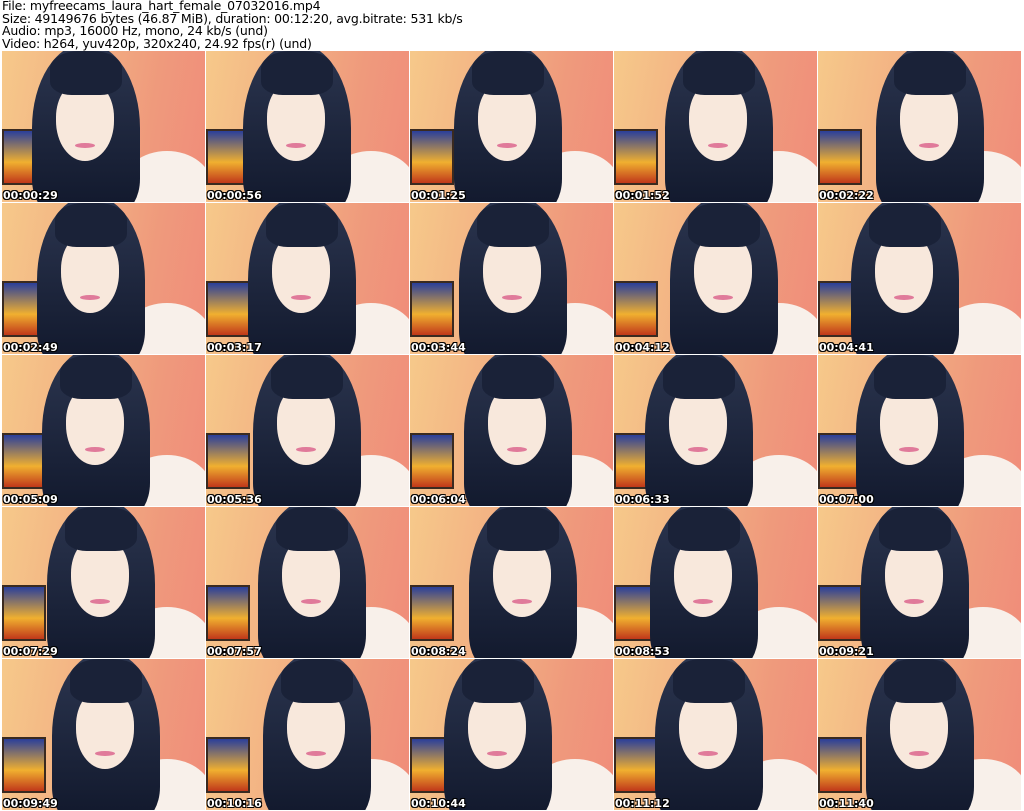  I want to click on video-thumbnail: 00:06:33, so click(715, 430).